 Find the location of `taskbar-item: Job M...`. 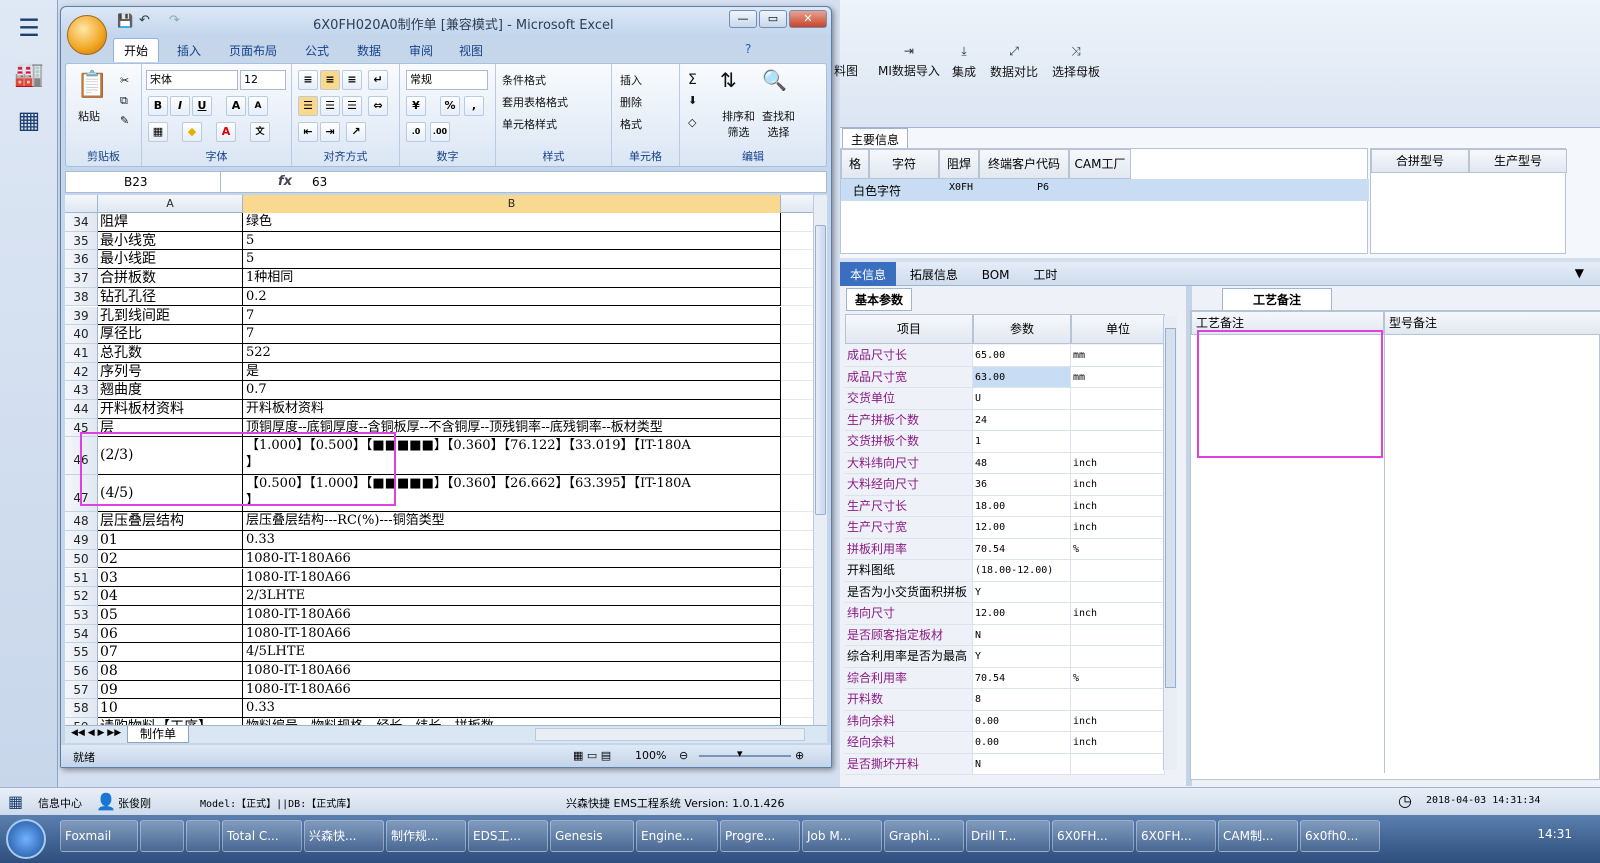

taskbar-item: Job M... is located at coordinates (842, 836).